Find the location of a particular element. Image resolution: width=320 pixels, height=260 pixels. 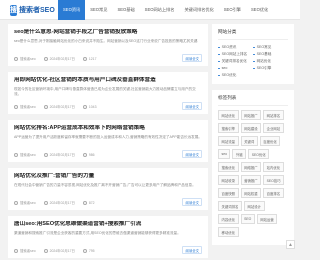

tag-link: 移动优化 is located at coordinates (228, 232).